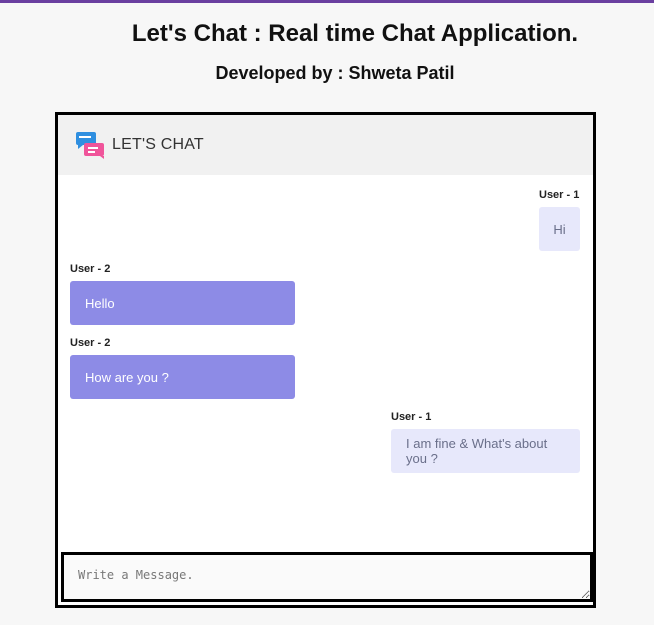  I want to click on chat-header: LET'S CHAT, so click(325, 145).